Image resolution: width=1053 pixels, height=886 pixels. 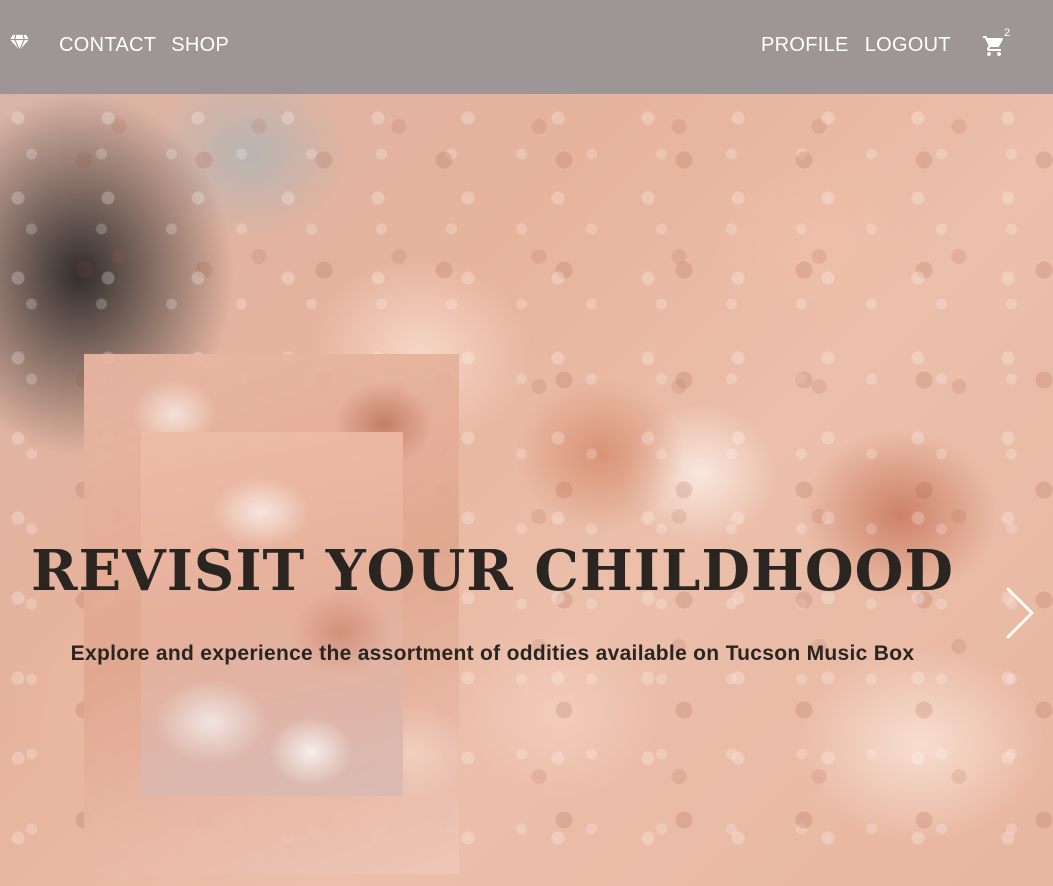 I want to click on nav-link-shop: SHOP, so click(x=200, y=45).